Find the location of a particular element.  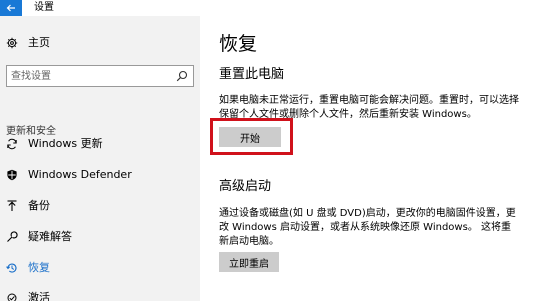

page-title: 恢复 is located at coordinates (238, 44).